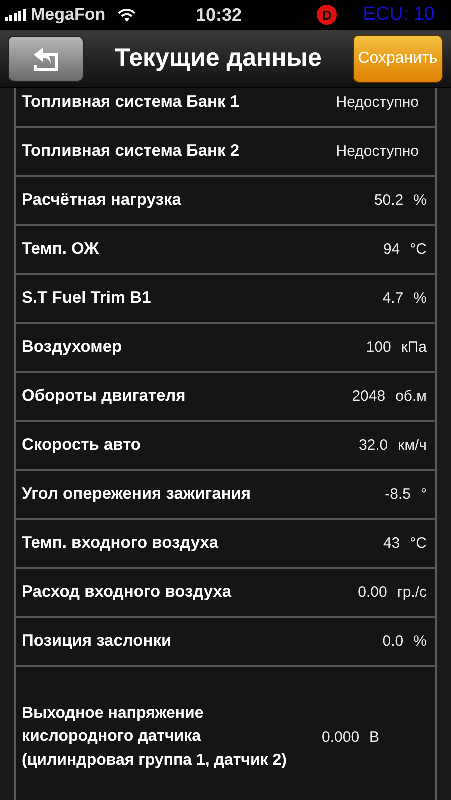 The width and height of the screenshot is (451, 800). What do you see at coordinates (373, 592) in the screenshot?
I see `parameter-value: 0.00` at bounding box center [373, 592].